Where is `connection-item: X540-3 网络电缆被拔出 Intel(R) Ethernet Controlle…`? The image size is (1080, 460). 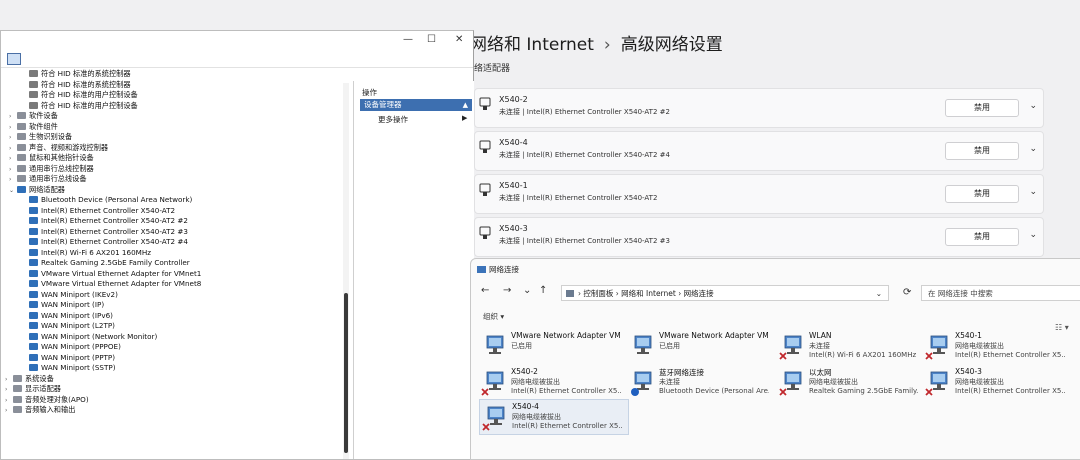
connection-item: X540-3 网络电缆被拔出 Intel(R) Ethernet Controlle… is located at coordinates (998, 383).